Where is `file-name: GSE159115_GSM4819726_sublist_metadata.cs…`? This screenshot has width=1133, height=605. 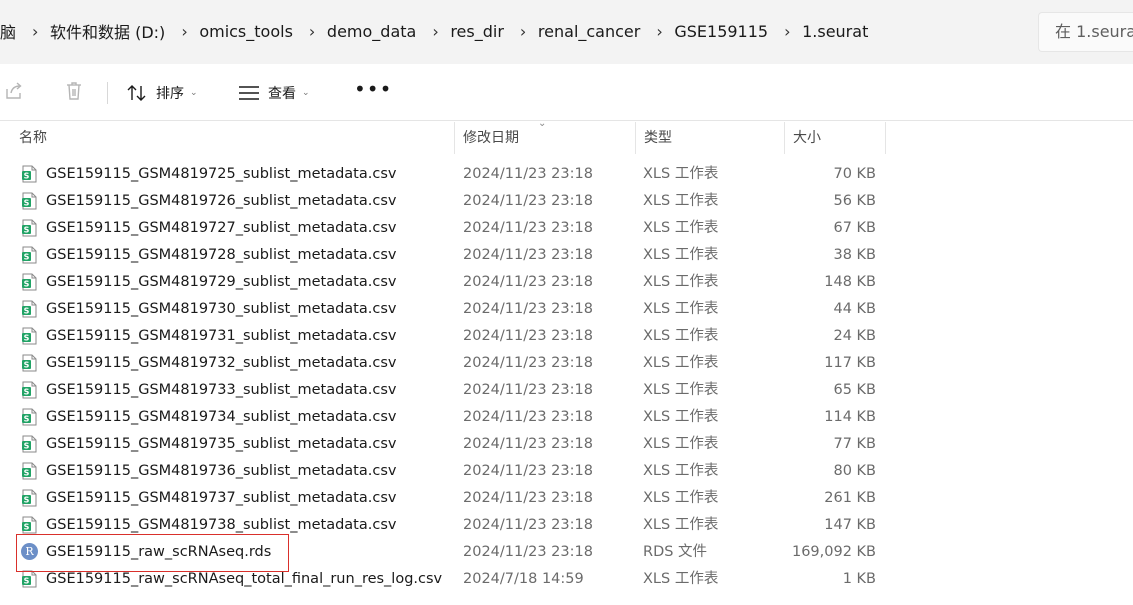 file-name: GSE159115_GSM4819726_sublist_metadata.cs… is located at coordinates (221, 201).